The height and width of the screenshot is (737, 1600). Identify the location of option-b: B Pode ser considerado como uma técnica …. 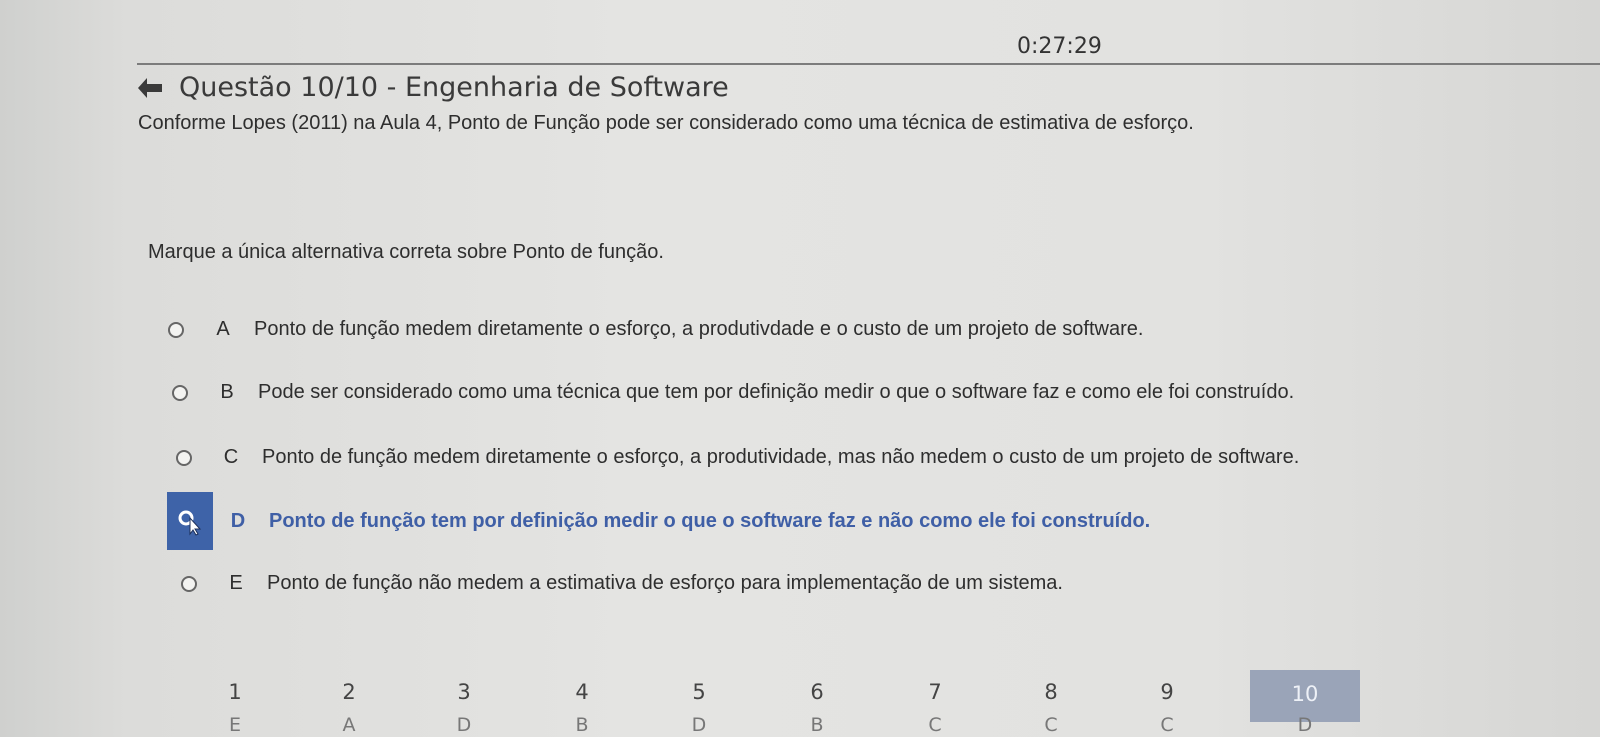
(733, 392).